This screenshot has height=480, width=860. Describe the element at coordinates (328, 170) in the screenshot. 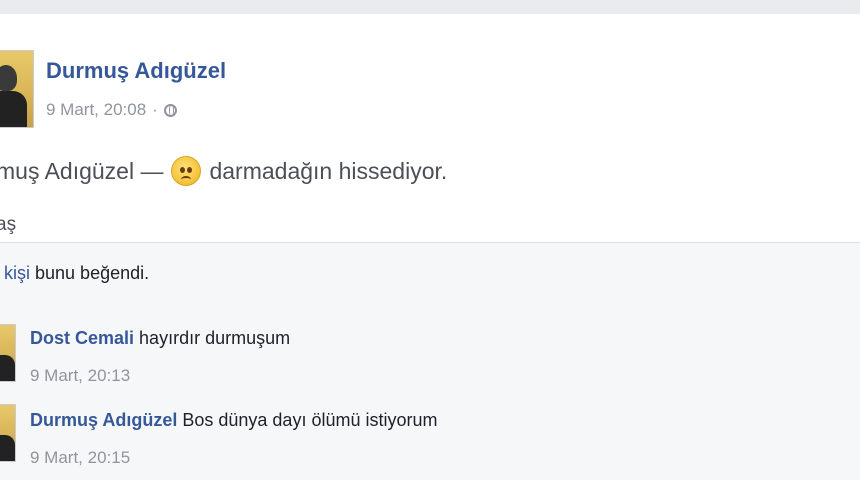

I see `status-feeling-text: darmadağın hissediyor.` at that location.